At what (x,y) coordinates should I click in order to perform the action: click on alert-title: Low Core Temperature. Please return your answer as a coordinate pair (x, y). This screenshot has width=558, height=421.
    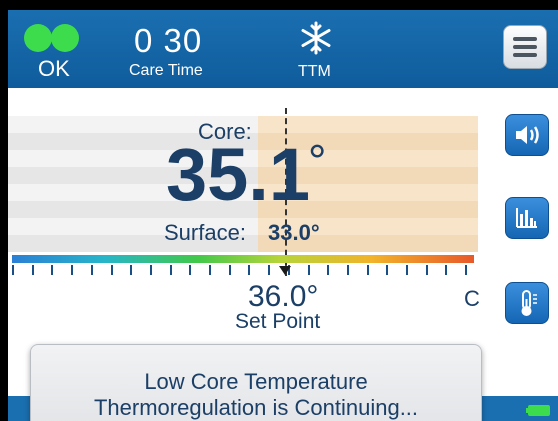
    Looking at the image, I should click on (256, 381).